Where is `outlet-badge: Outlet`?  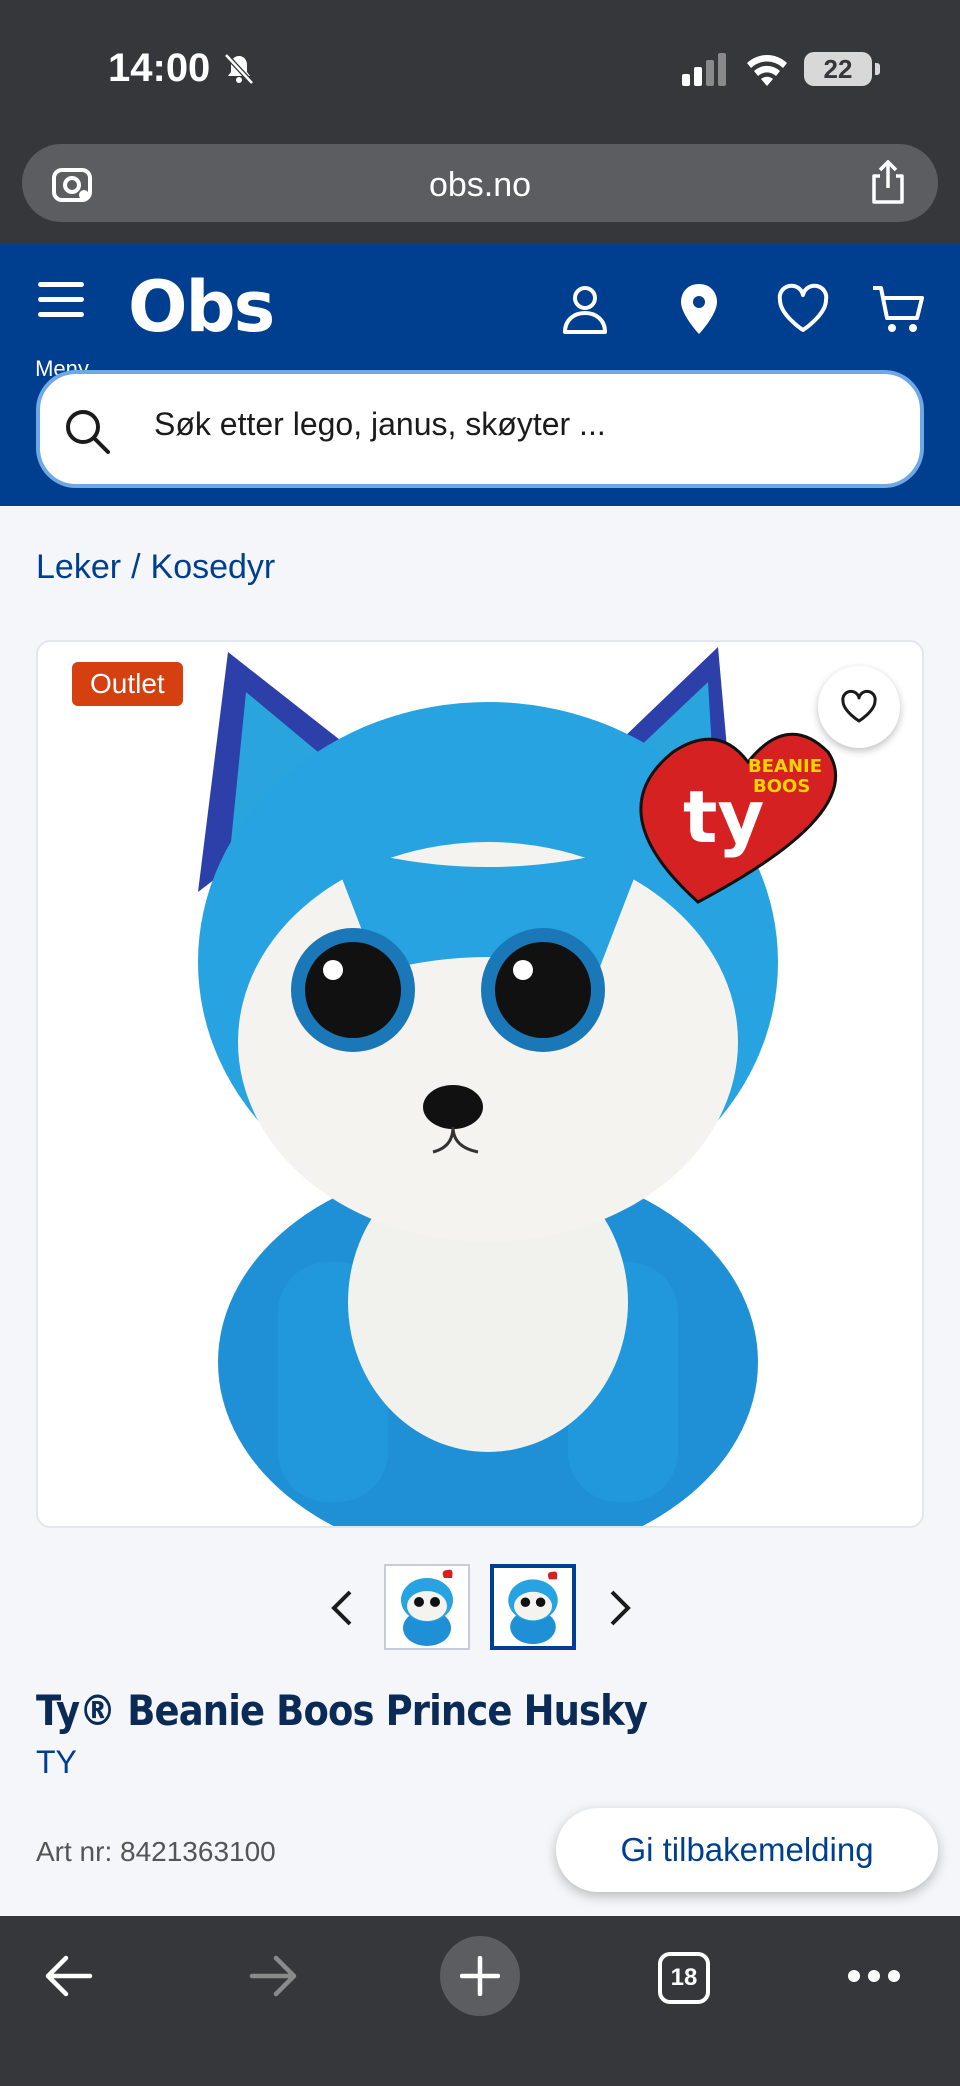 outlet-badge: Outlet is located at coordinates (127, 684).